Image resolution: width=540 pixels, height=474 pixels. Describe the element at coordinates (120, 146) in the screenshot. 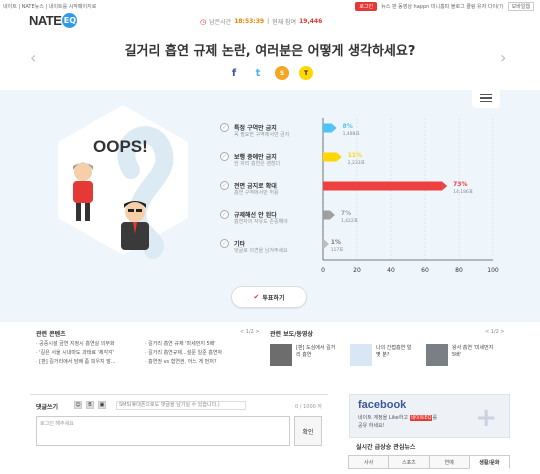

I see `oops-text: OOPS!` at that location.